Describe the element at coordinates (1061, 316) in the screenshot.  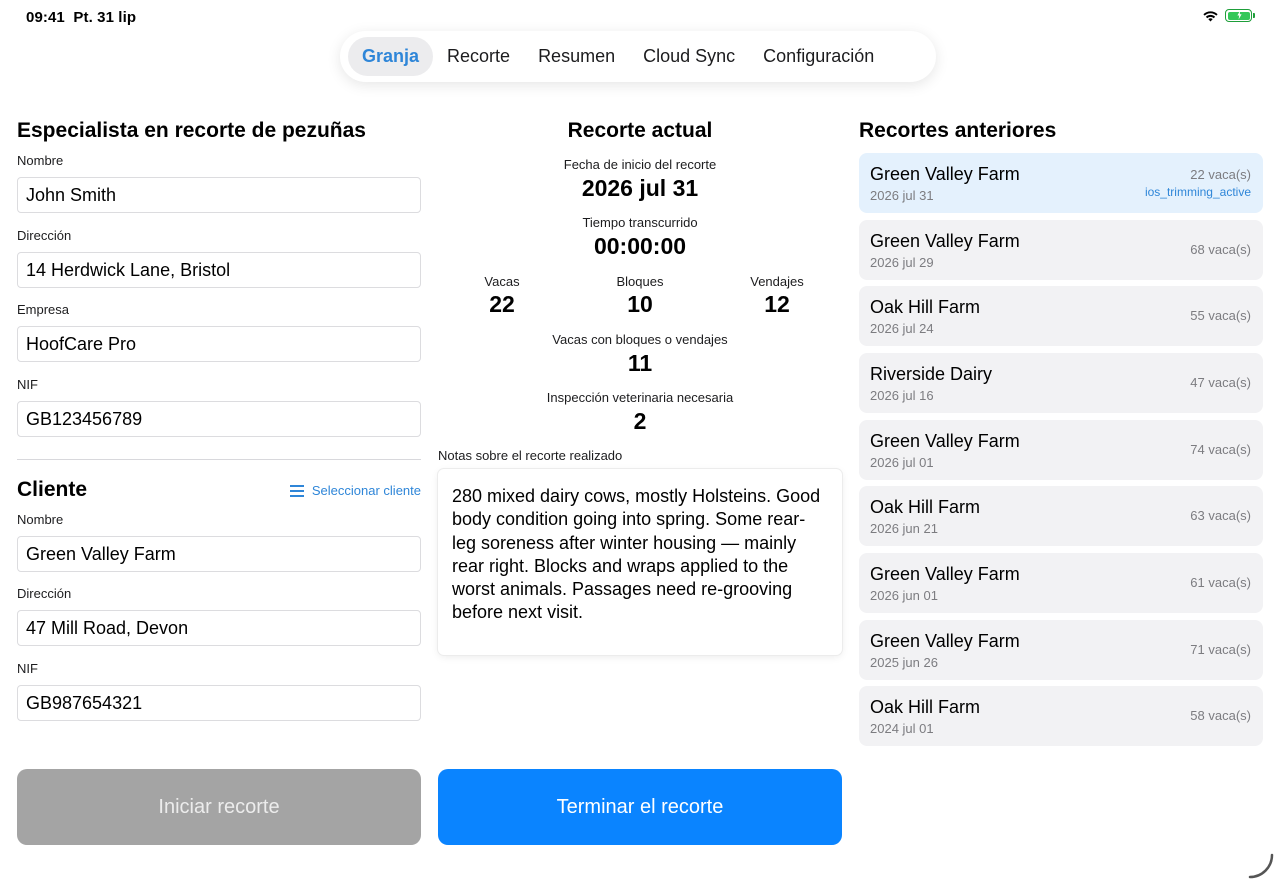
I see `trimming-item: Oak Hill Farm 2026 jul 24 55 vaca(s)` at that location.